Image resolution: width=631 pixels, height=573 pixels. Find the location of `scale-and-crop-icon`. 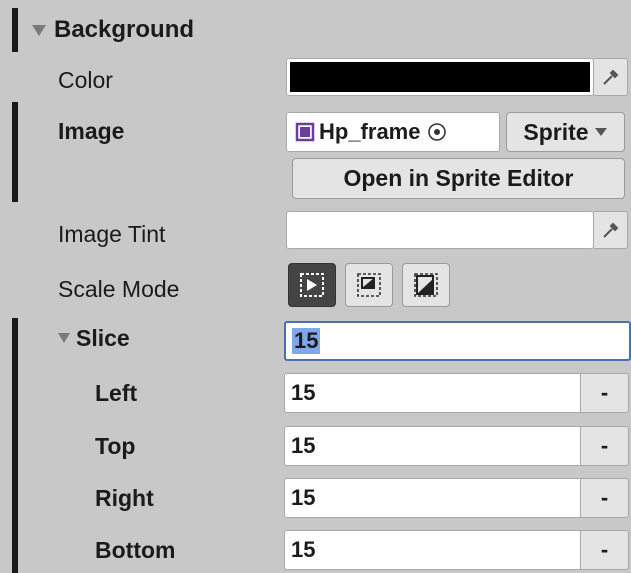

scale-and-crop-icon is located at coordinates (426, 285).